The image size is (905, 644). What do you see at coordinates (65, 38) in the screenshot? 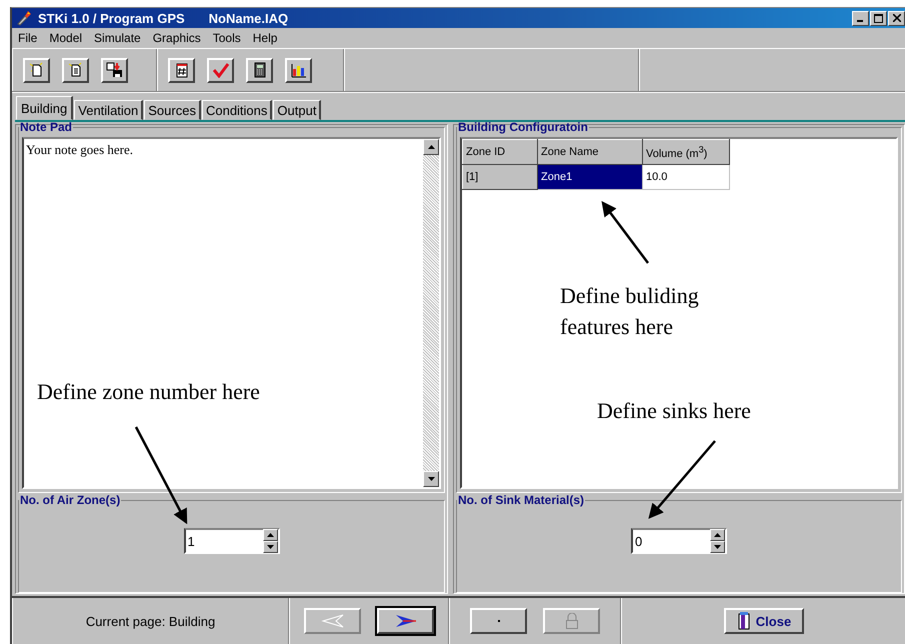
I see `menu-item: Model` at bounding box center [65, 38].